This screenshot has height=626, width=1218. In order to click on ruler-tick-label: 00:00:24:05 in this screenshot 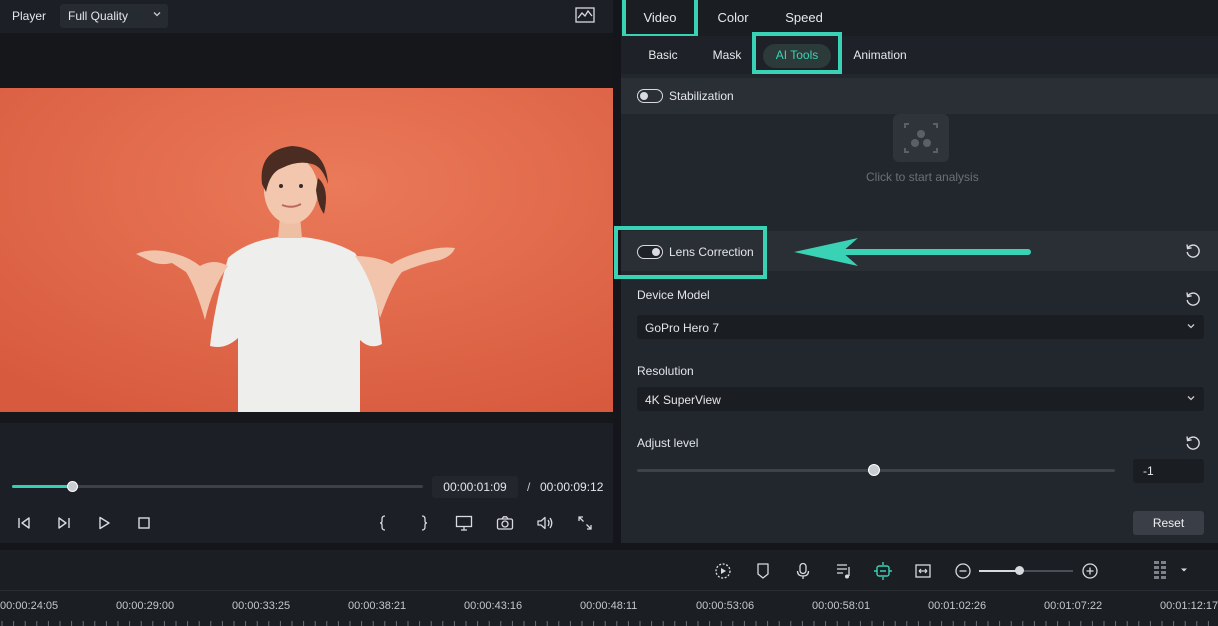, I will do `click(29, 606)`.